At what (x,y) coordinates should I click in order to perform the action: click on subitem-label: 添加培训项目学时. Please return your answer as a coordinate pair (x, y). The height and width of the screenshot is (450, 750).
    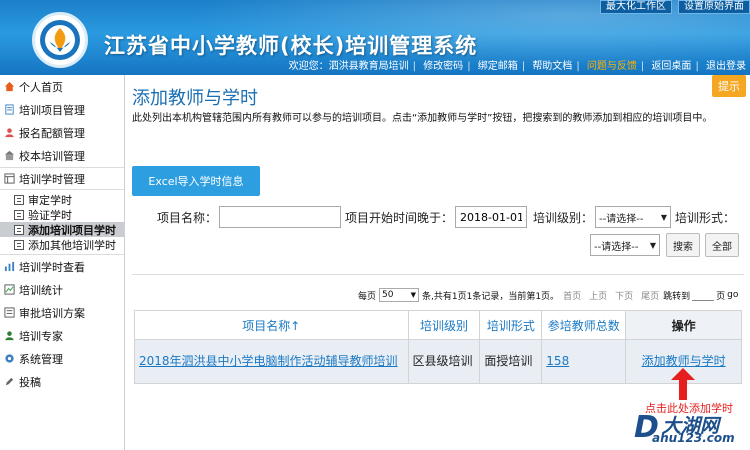
    Looking at the image, I should click on (72, 230).